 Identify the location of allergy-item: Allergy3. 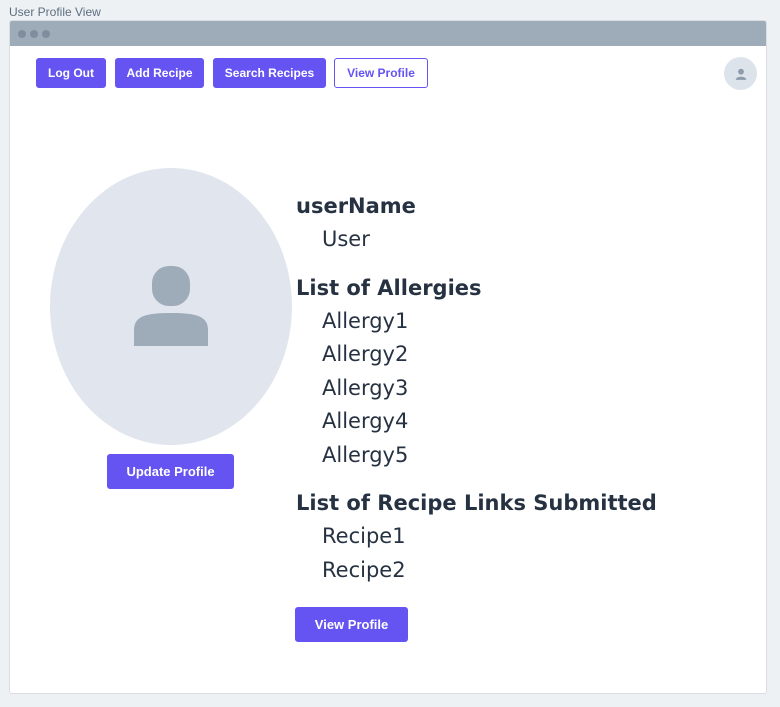
(365, 387).